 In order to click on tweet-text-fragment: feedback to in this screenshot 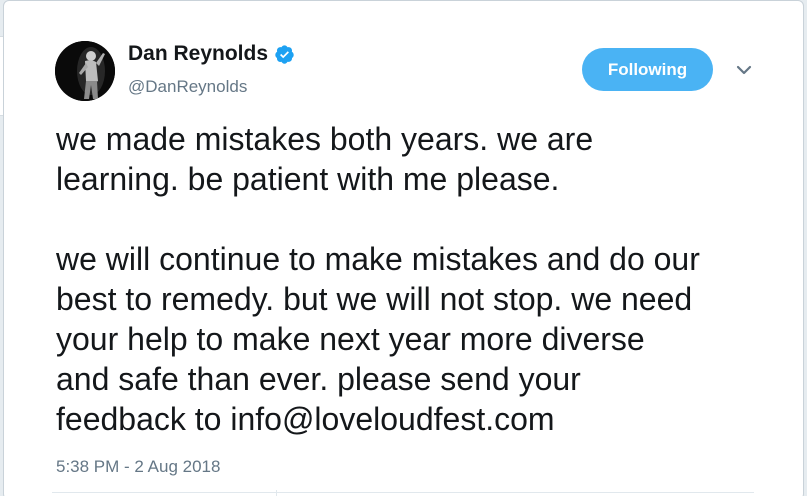, I will do `click(143, 419)`.